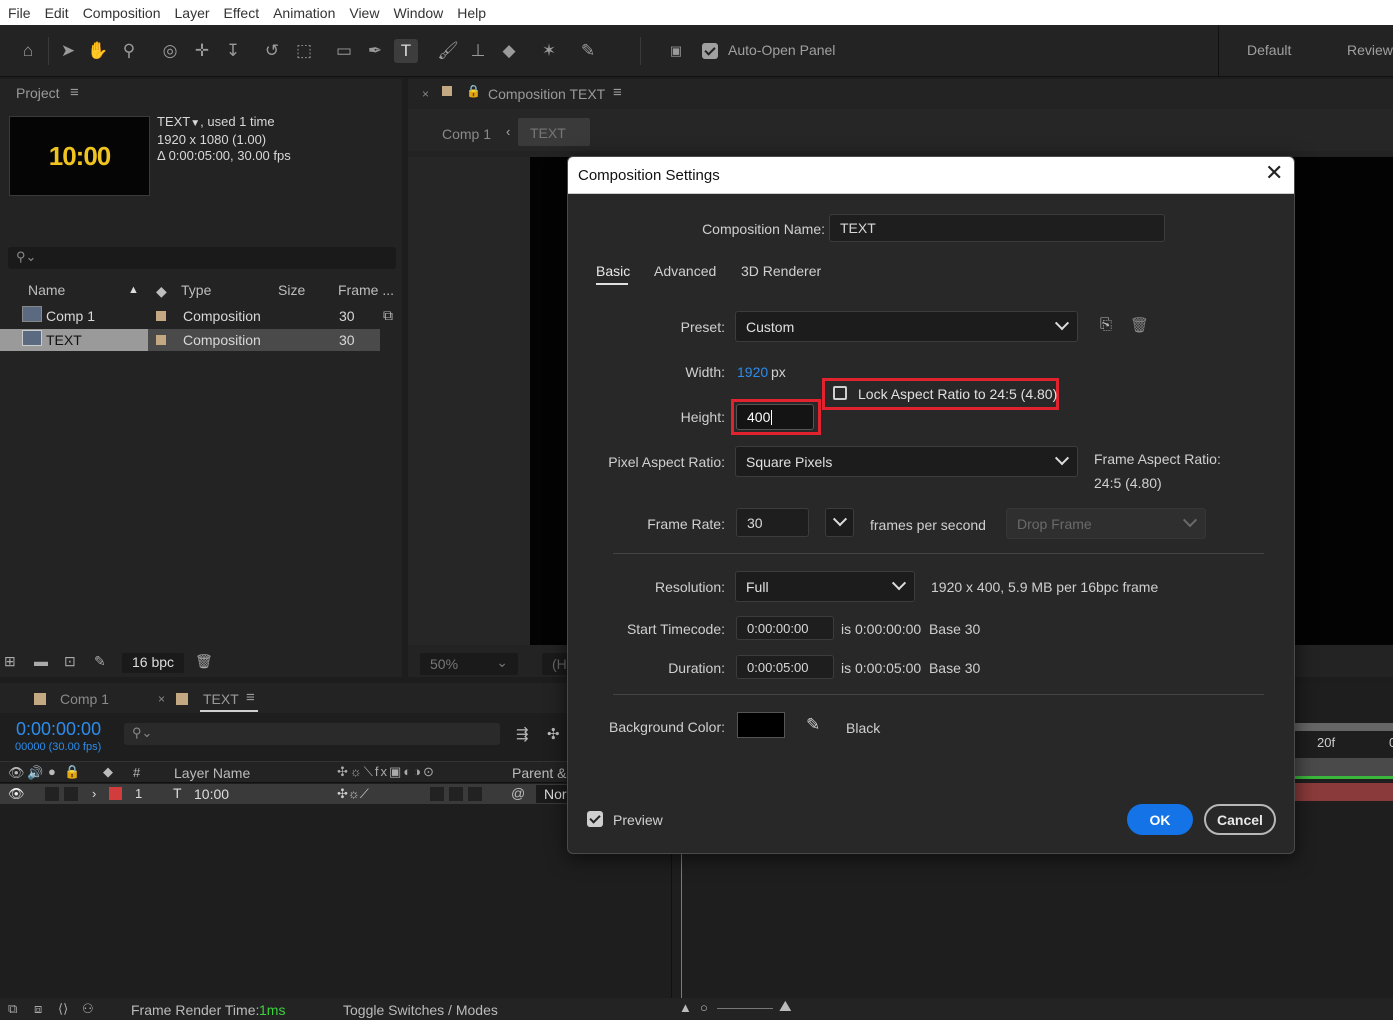 Image resolution: width=1393 pixels, height=1020 pixels. Describe the element at coordinates (196, 290) in the screenshot. I see `col-type: Type` at that location.